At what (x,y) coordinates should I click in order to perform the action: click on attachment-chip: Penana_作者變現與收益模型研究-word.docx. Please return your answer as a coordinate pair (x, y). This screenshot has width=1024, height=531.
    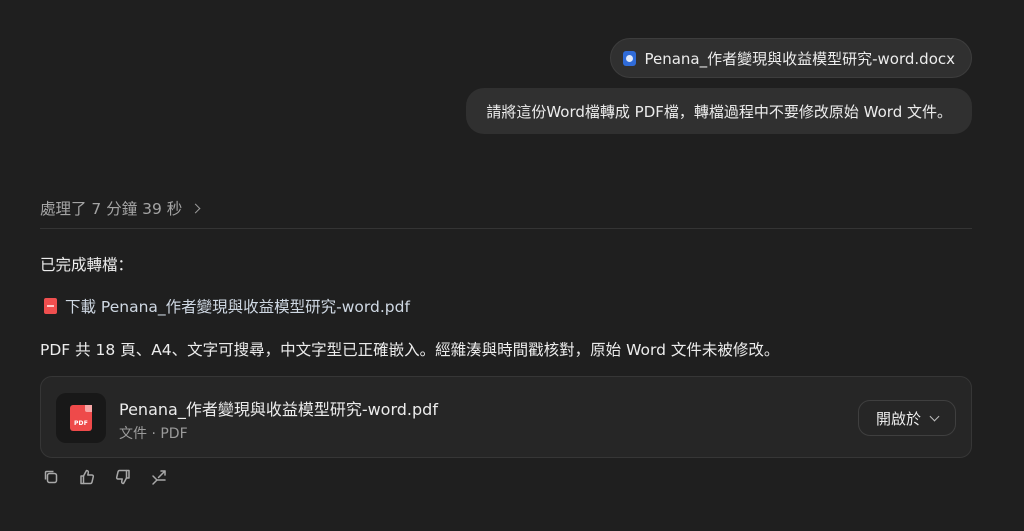
    Looking at the image, I should click on (791, 58).